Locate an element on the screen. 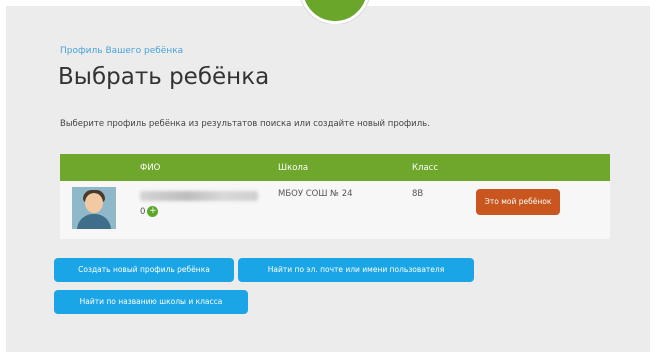 Image resolution: width=656 pixels, height=358 pixels. child-name-redacted is located at coordinates (199, 196).